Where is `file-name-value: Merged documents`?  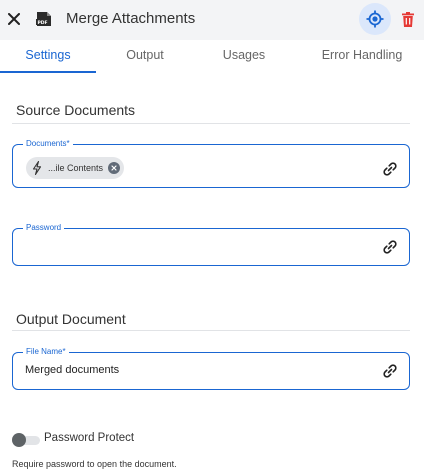 file-name-value: Merged documents is located at coordinates (72, 370).